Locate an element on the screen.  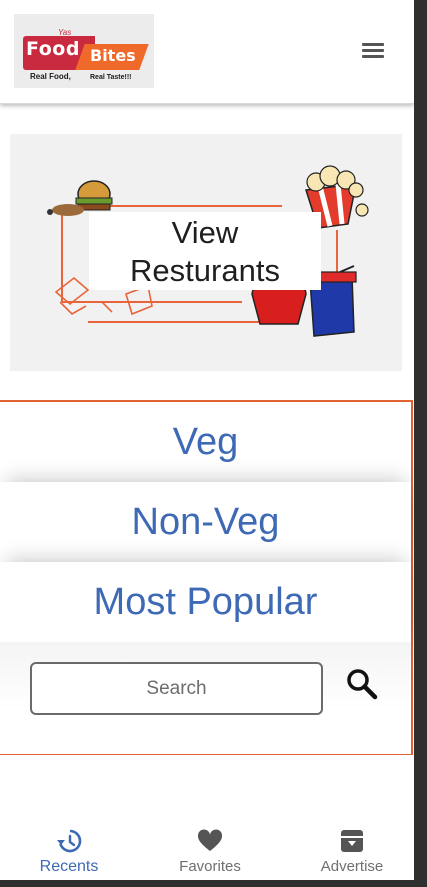
app-header: Yas Food Bites Real Food, Real Taste!!! is located at coordinates (207, 52).